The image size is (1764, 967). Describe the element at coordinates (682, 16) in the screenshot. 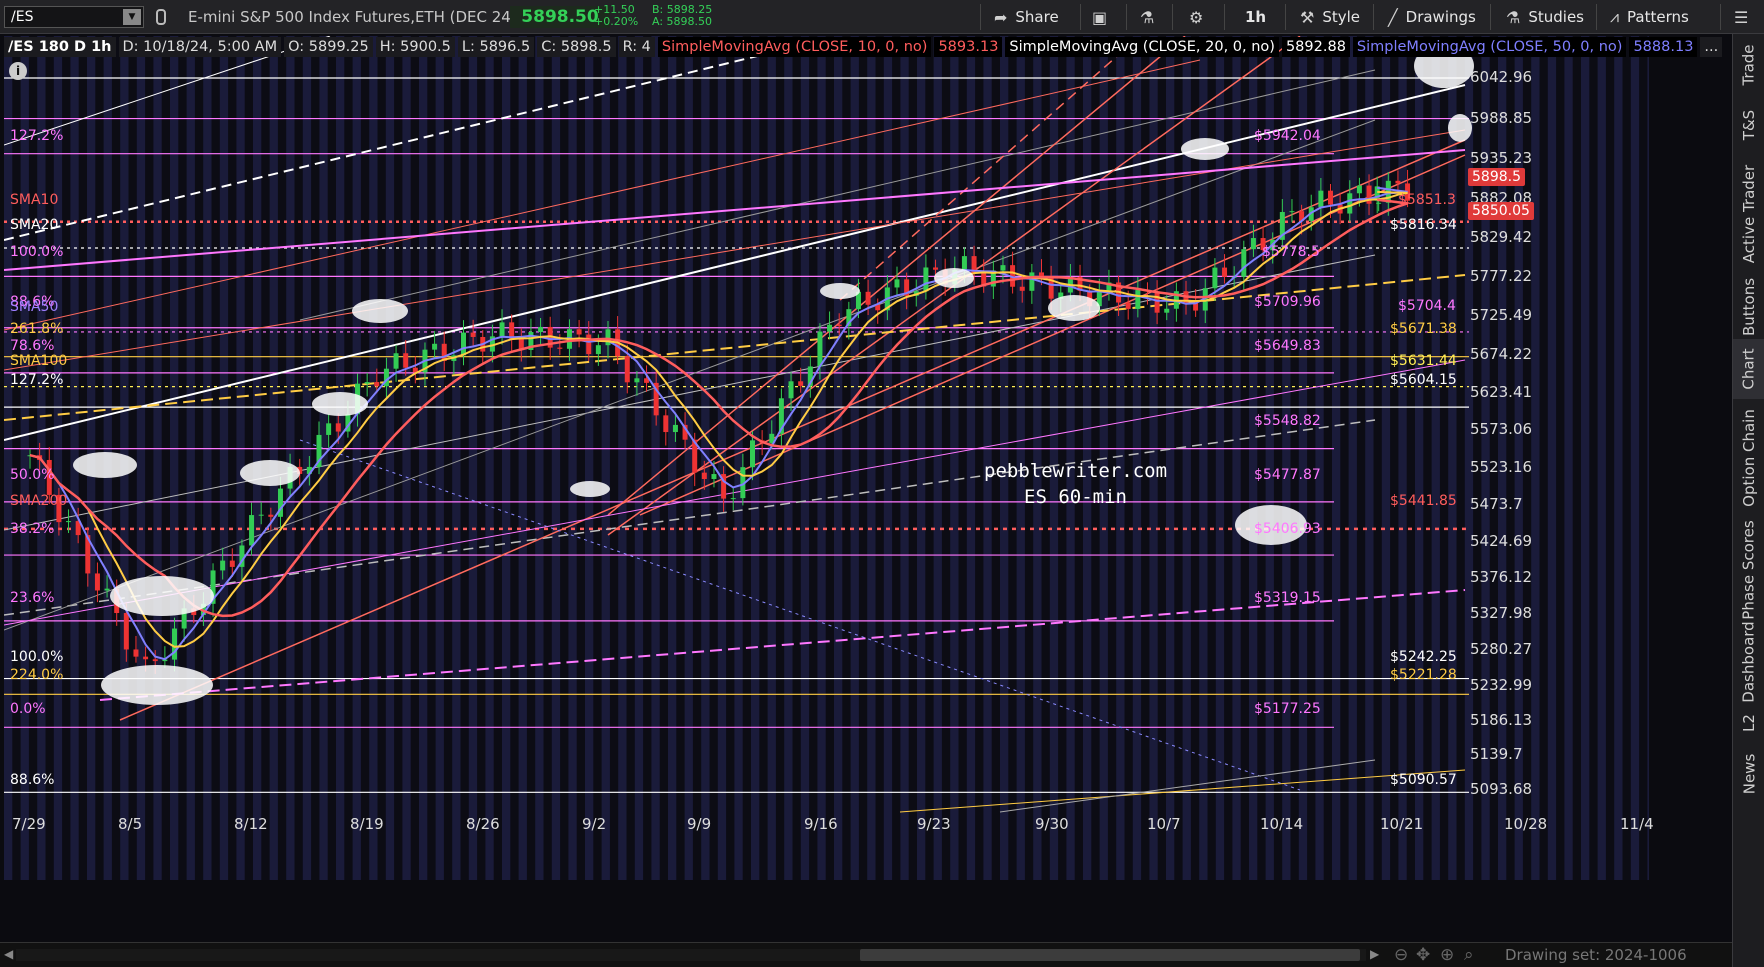

I see `bid-ask: B: 5898.25 A: 5898.50` at that location.